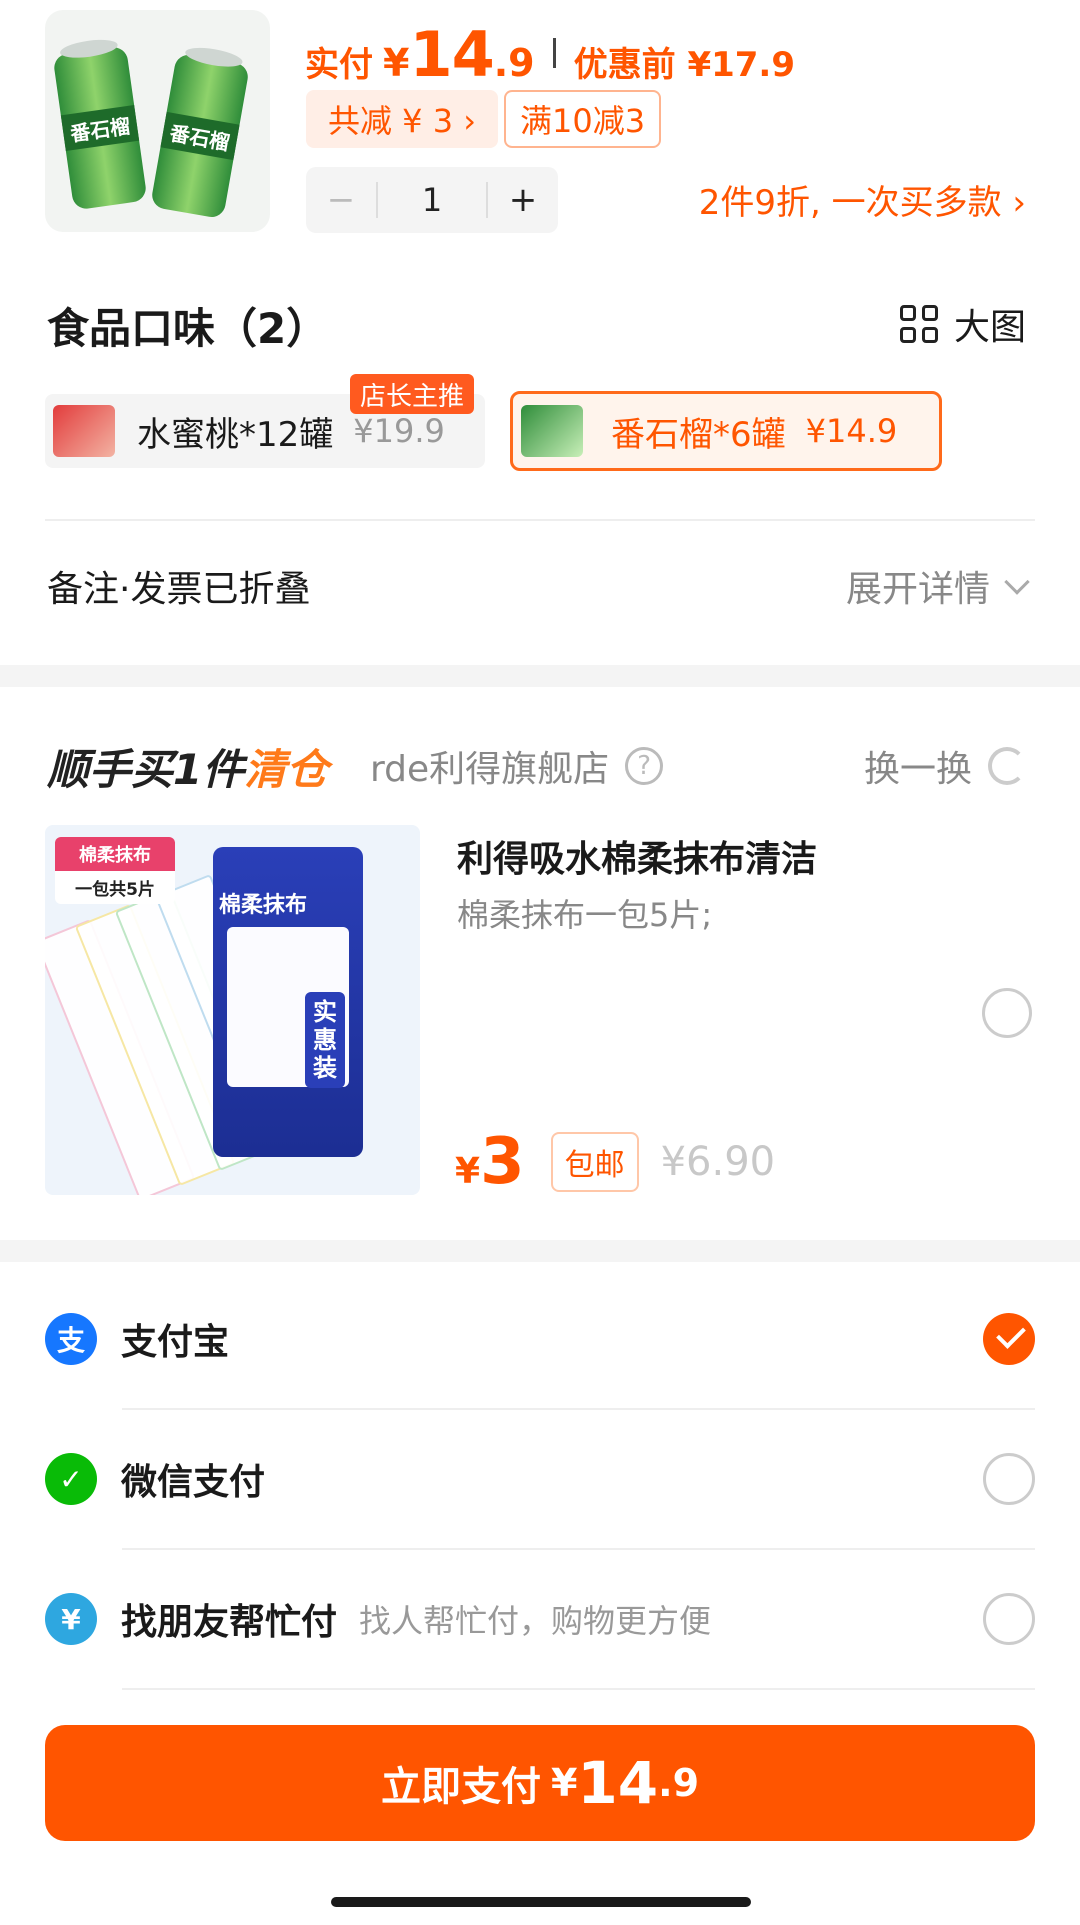 The image size is (1080, 1925). I want to click on refresh-icon, so click(1007, 766).